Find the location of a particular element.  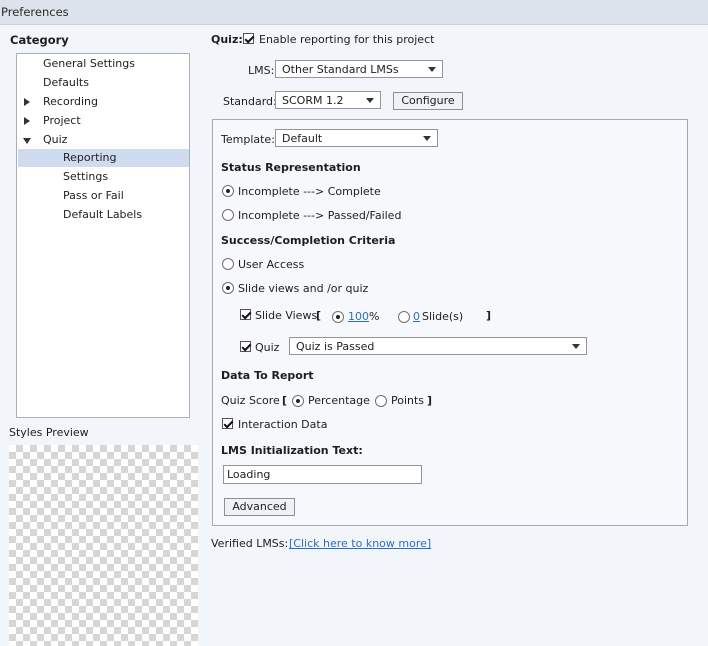

enable-reporting-label: Enable reporting for this project is located at coordinates (347, 39).